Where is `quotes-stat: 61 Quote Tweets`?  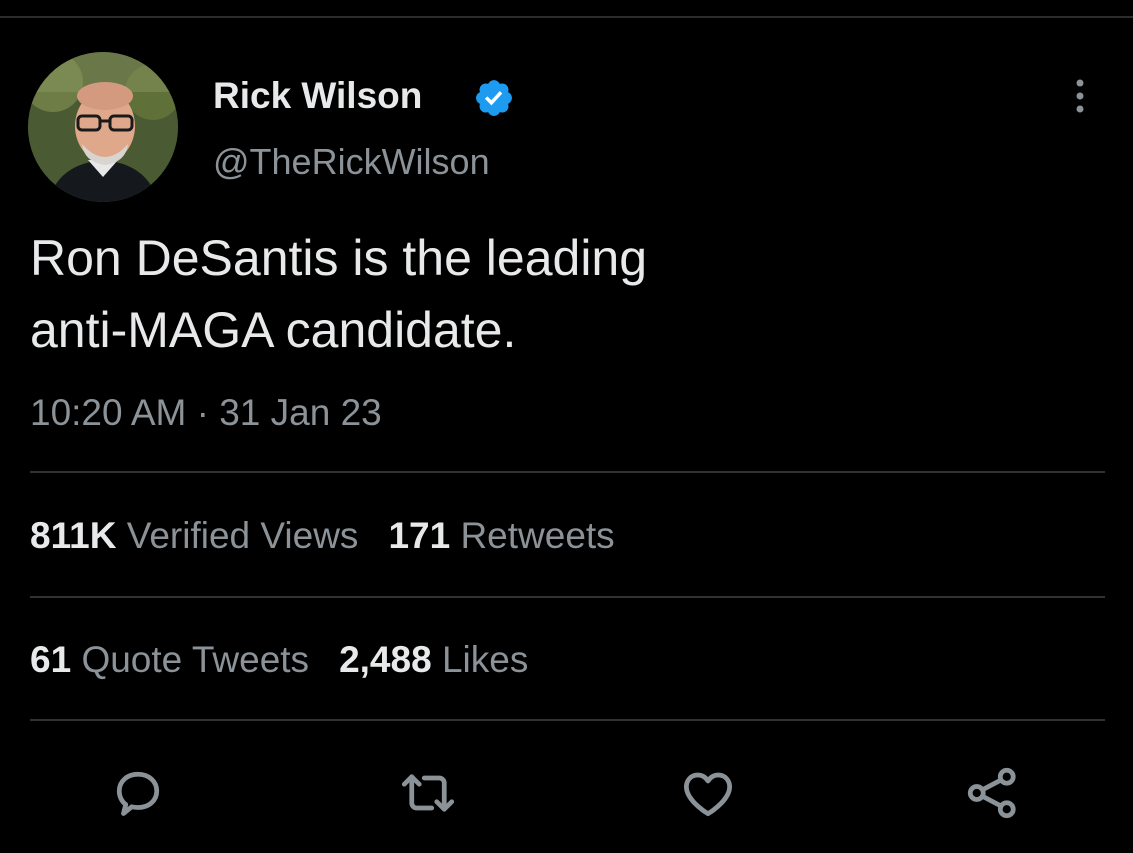
quotes-stat: 61 Quote Tweets is located at coordinates (169, 660).